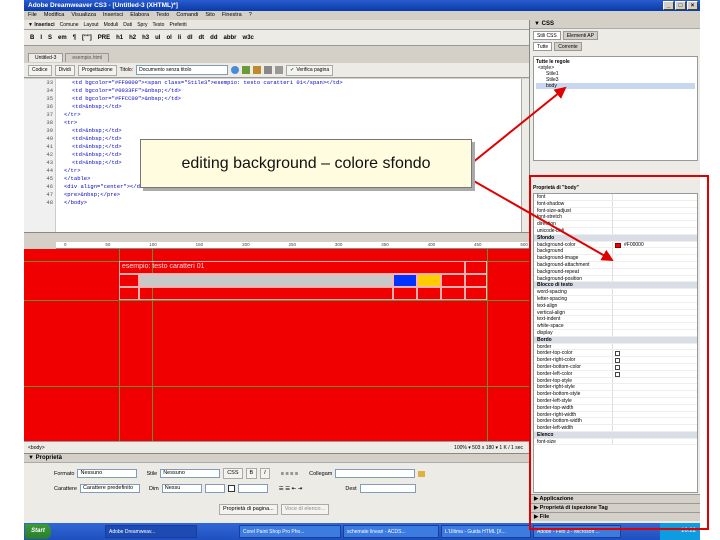 Image resolution: width=720 pixels, height=540 pixels. I want to click on h2-button: h2, so click(132, 38).